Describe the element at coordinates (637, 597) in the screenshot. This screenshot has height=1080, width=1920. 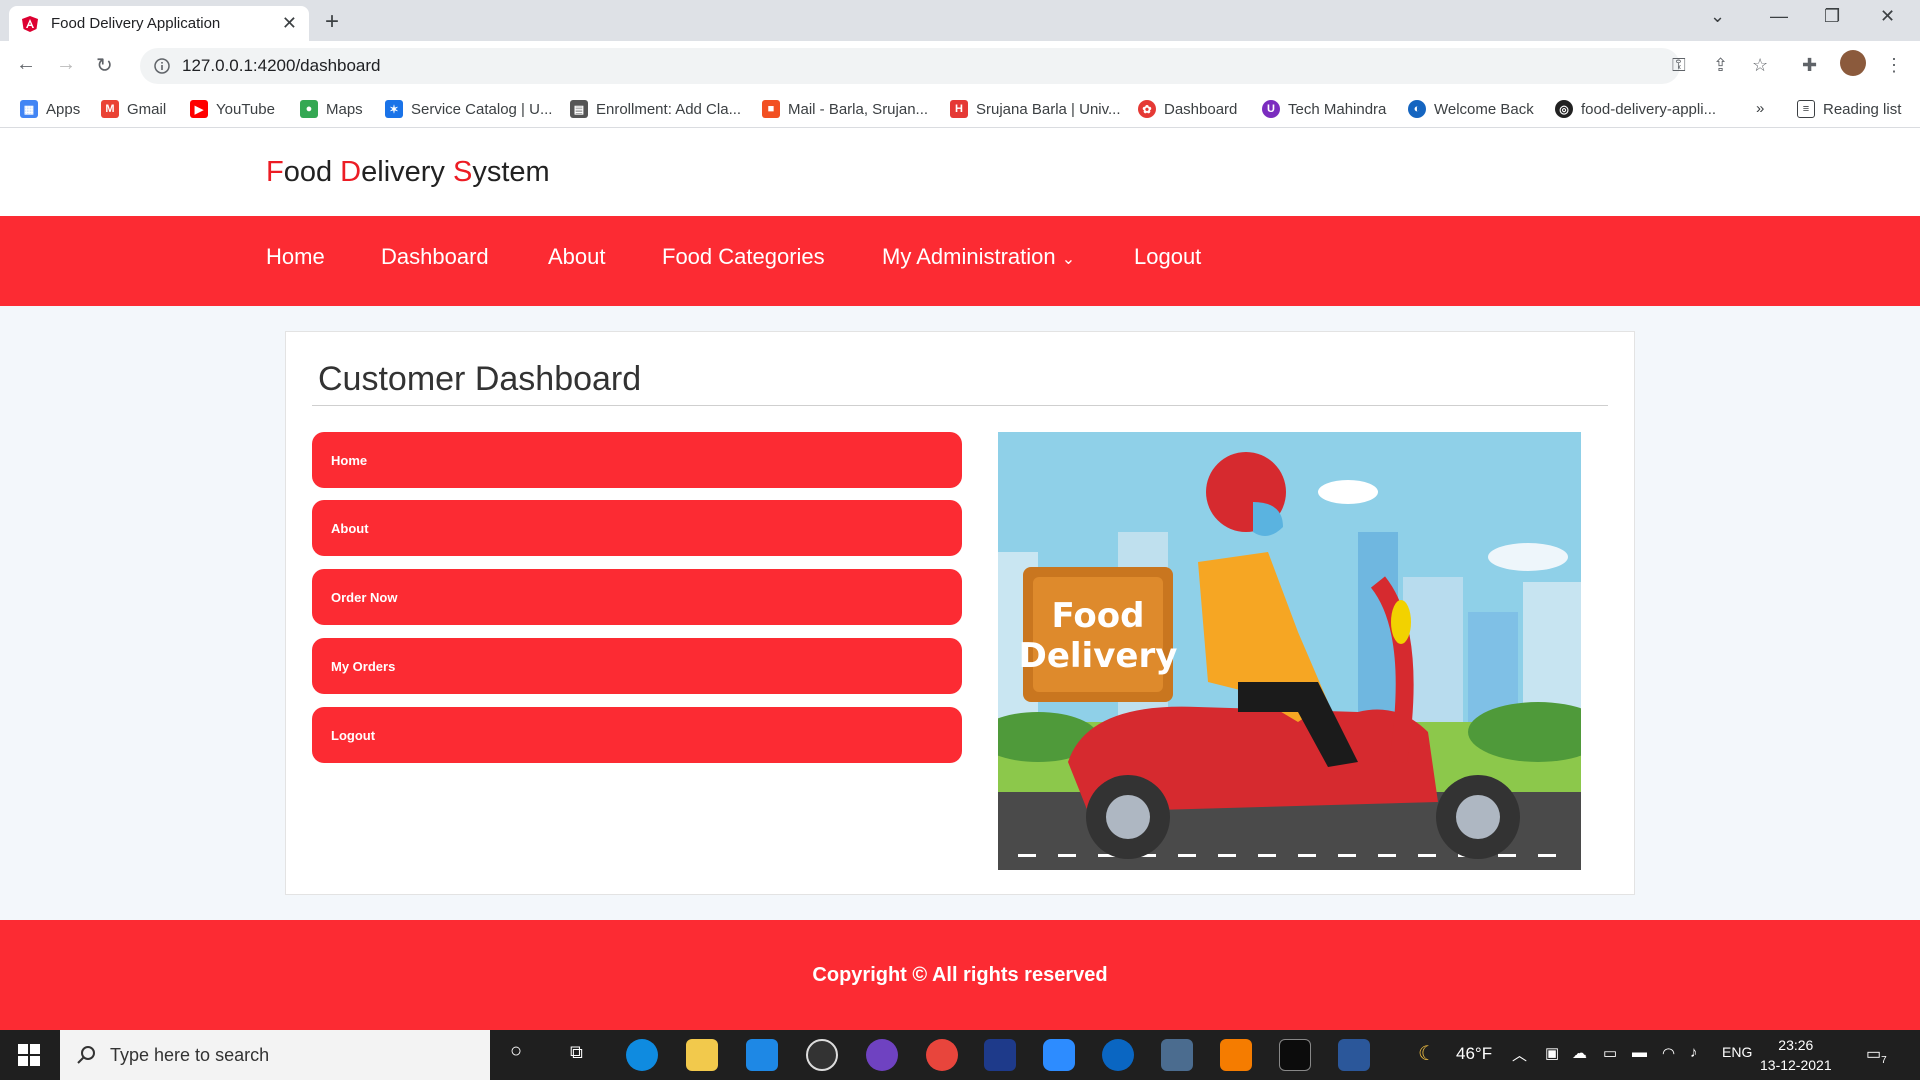
I see `dashboard-order-now-button: Order Now` at that location.